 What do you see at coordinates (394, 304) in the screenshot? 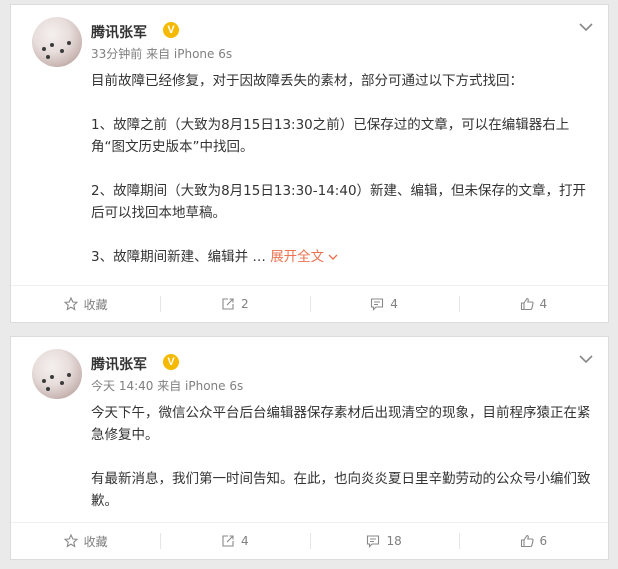
I see `comment-count: 4` at bounding box center [394, 304].